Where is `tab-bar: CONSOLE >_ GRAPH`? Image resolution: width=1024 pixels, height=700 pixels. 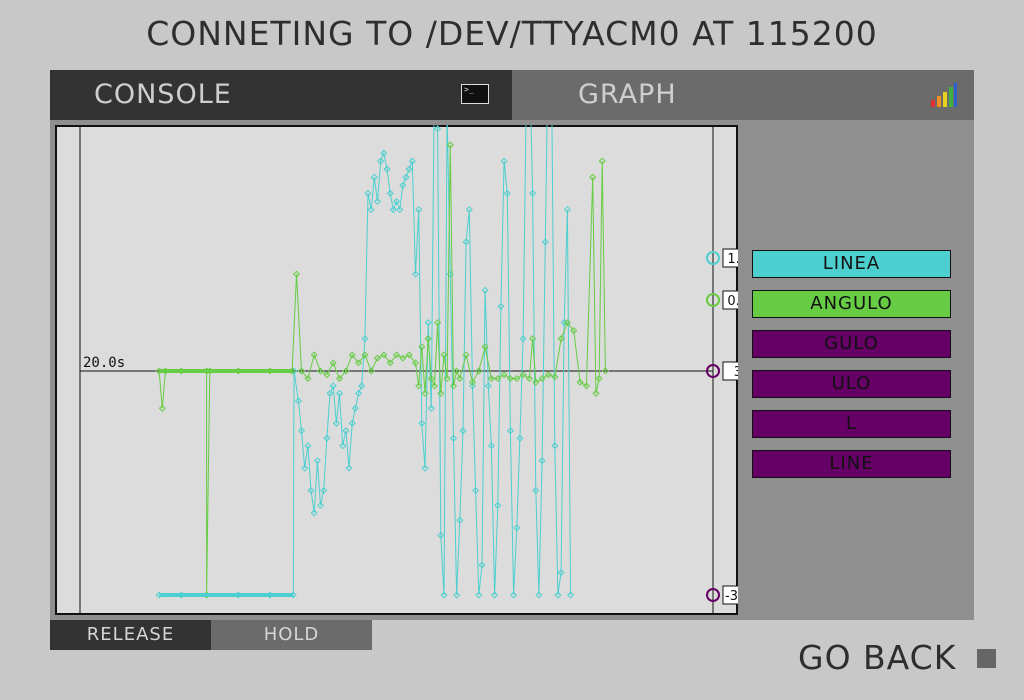
tab-bar: CONSOLE >_ GRAPH is located at coordinates (512, 95).